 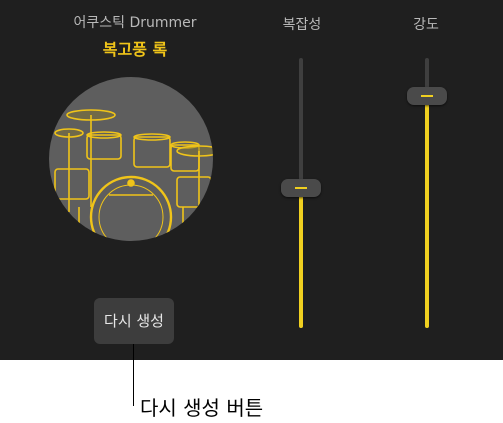 I want to click on callout-label: 다시 생성 버튼, so click(x=202, y=408).